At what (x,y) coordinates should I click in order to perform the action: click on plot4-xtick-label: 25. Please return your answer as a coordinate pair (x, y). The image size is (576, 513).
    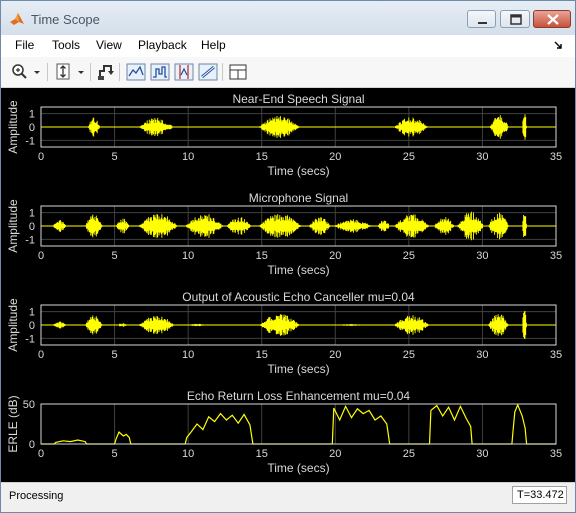
    Looking at the image, I should click on (409, 454).